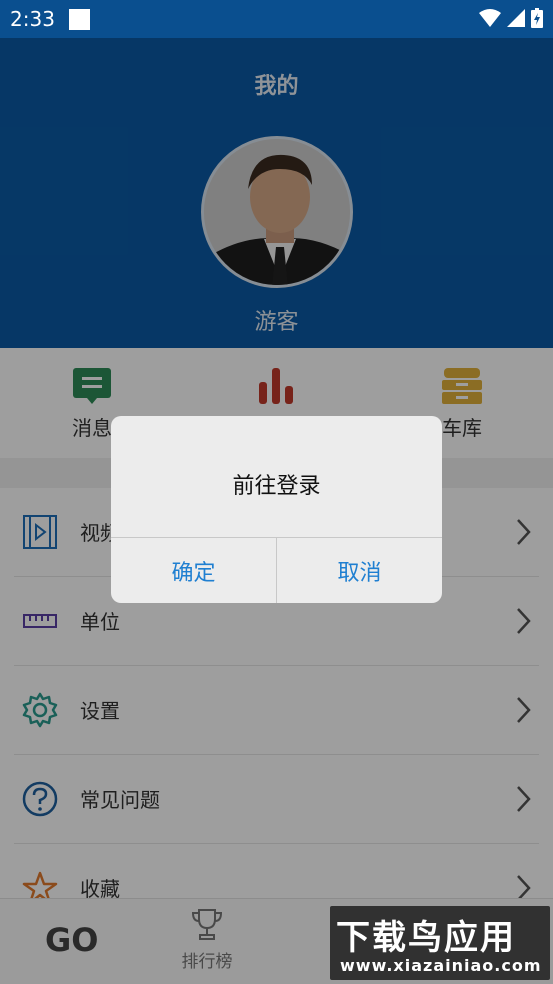 This screenshot has height=984, width=553. Describe the element at coordinates (32, 19) in the screenshot. I see `status-time: 2:33` at that location.